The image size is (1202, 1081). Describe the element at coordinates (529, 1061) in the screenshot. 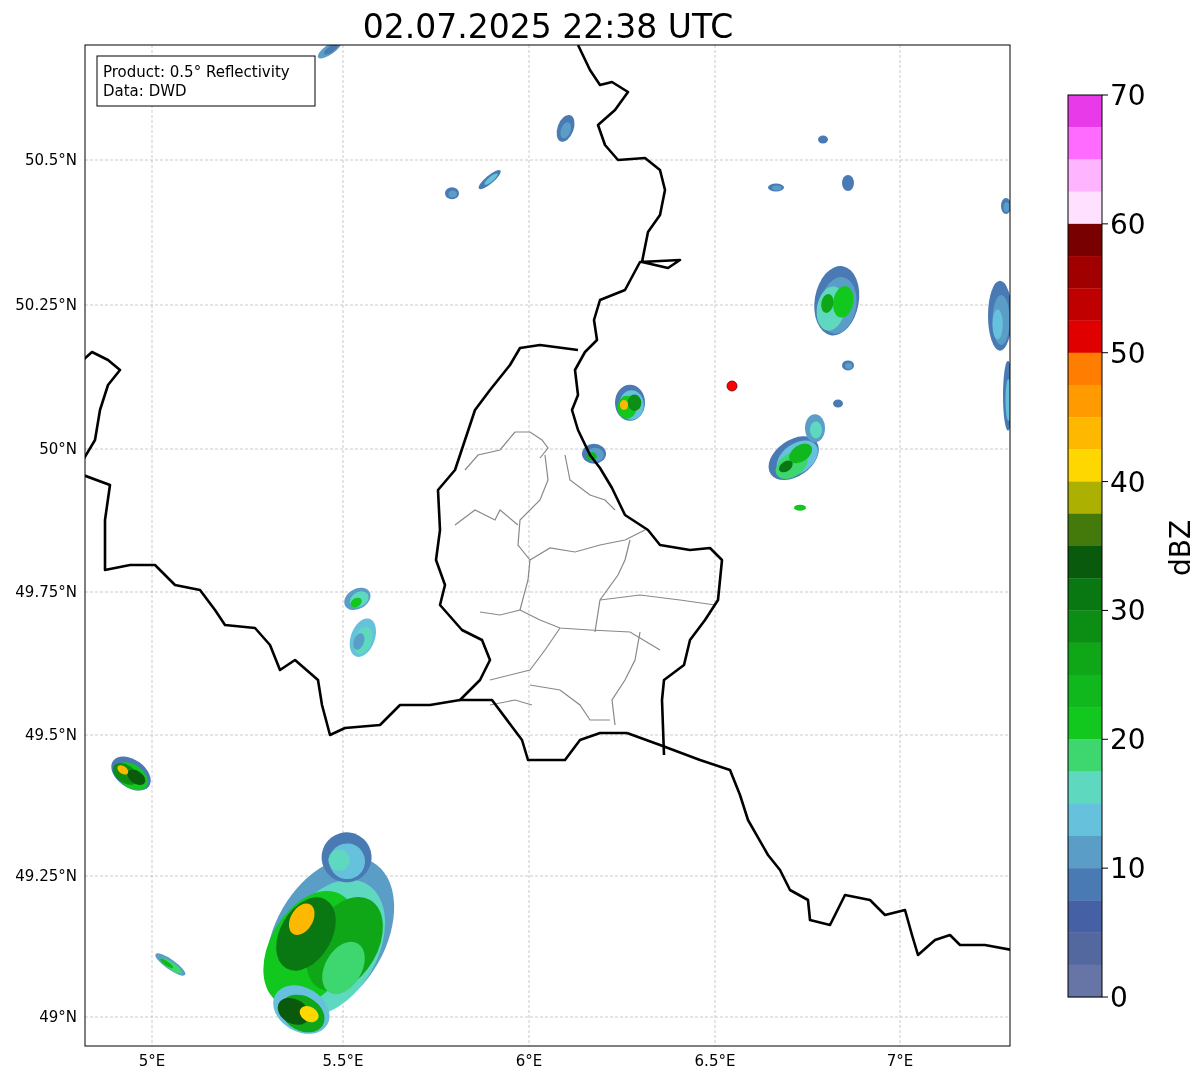

I see `longitude-label: 6°E` at that location.